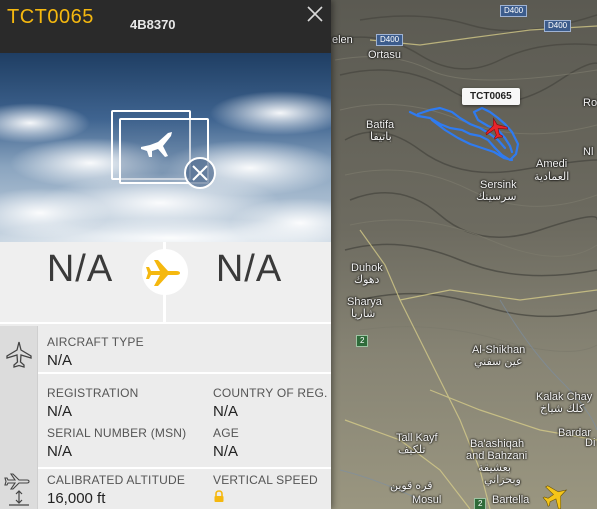  I want to click on age-label: AGE, so click(226, 433).